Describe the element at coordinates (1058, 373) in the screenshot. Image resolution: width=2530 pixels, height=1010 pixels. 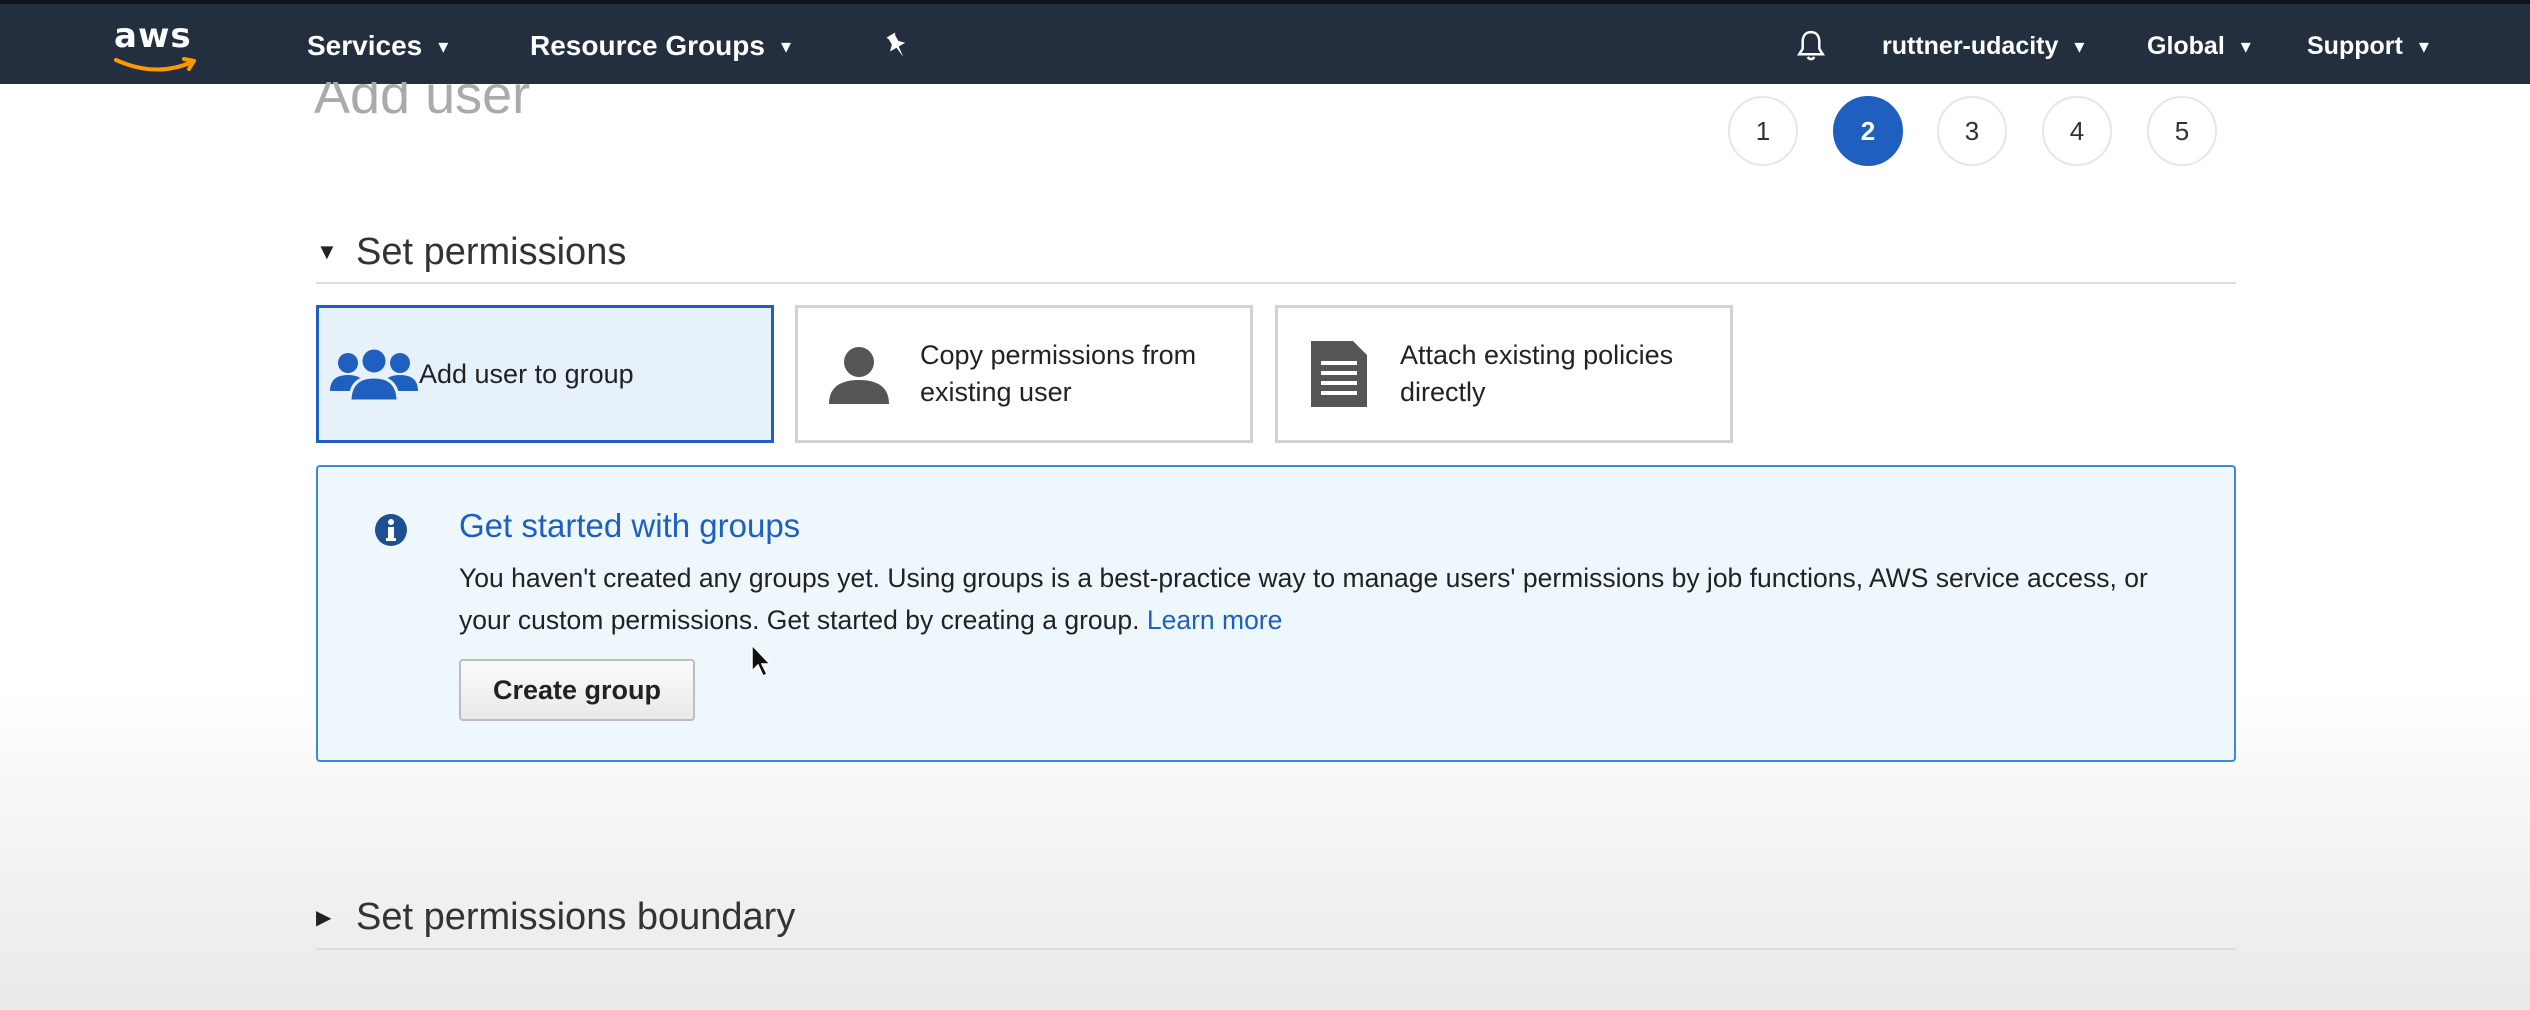
I see `option-label: Copy permissions from existing user` at that location.